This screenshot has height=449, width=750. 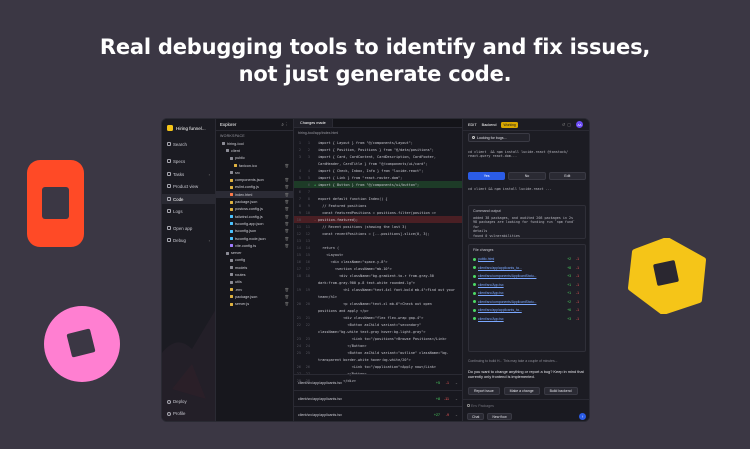 What do you see at coordinates (484, 391) in the screenshot?
I see `report-issue-button: Report issue` at bounding box center [484, 391].